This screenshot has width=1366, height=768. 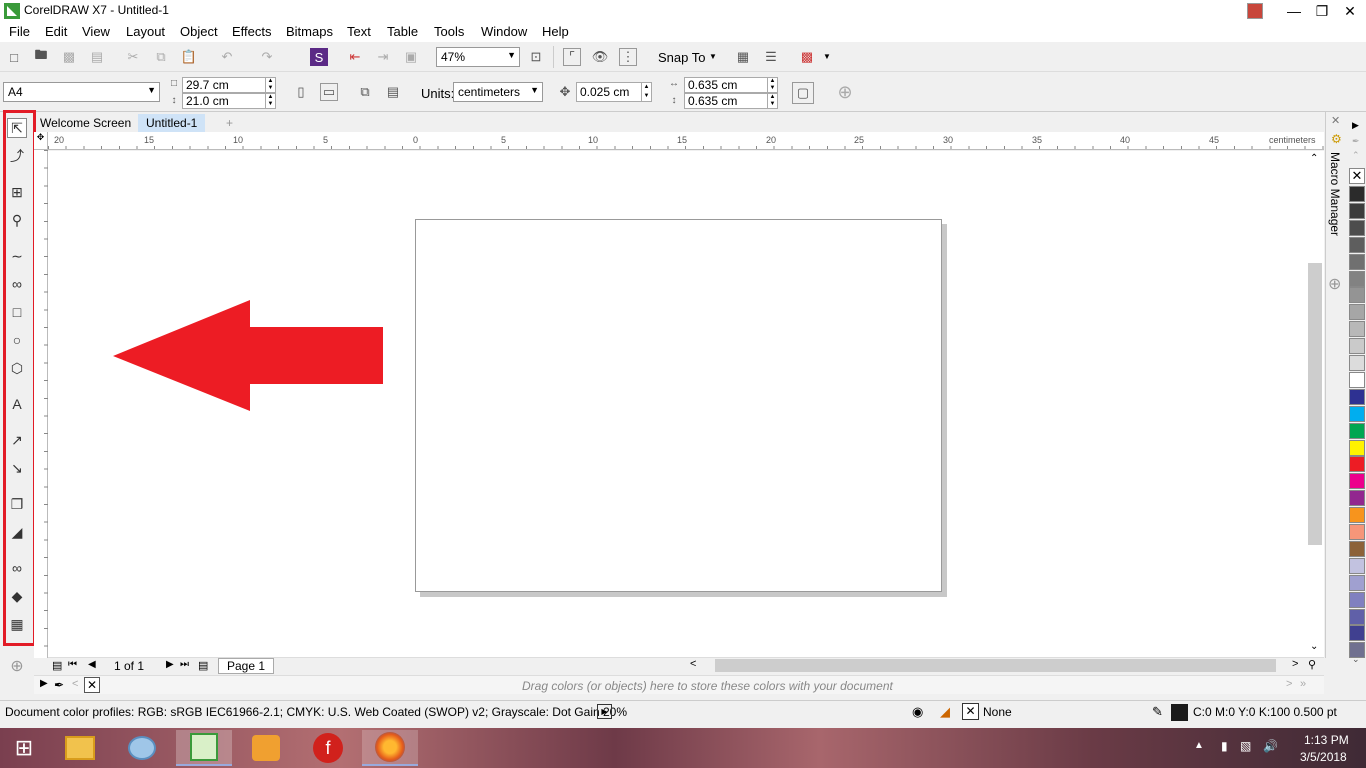 I want to click on zoom-to-page-icon: ⊡, so click(x=536, y=57).